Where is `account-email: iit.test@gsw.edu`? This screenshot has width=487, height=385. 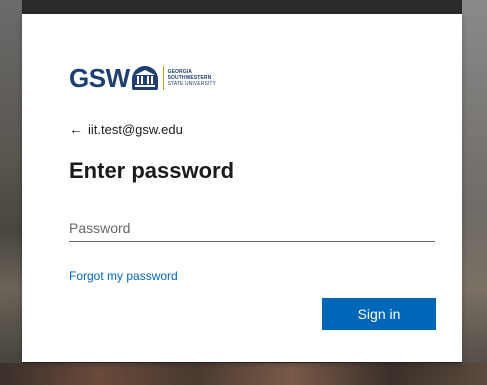 account-email: iit.test@gsw.edu is located at coordinates (135, 129).